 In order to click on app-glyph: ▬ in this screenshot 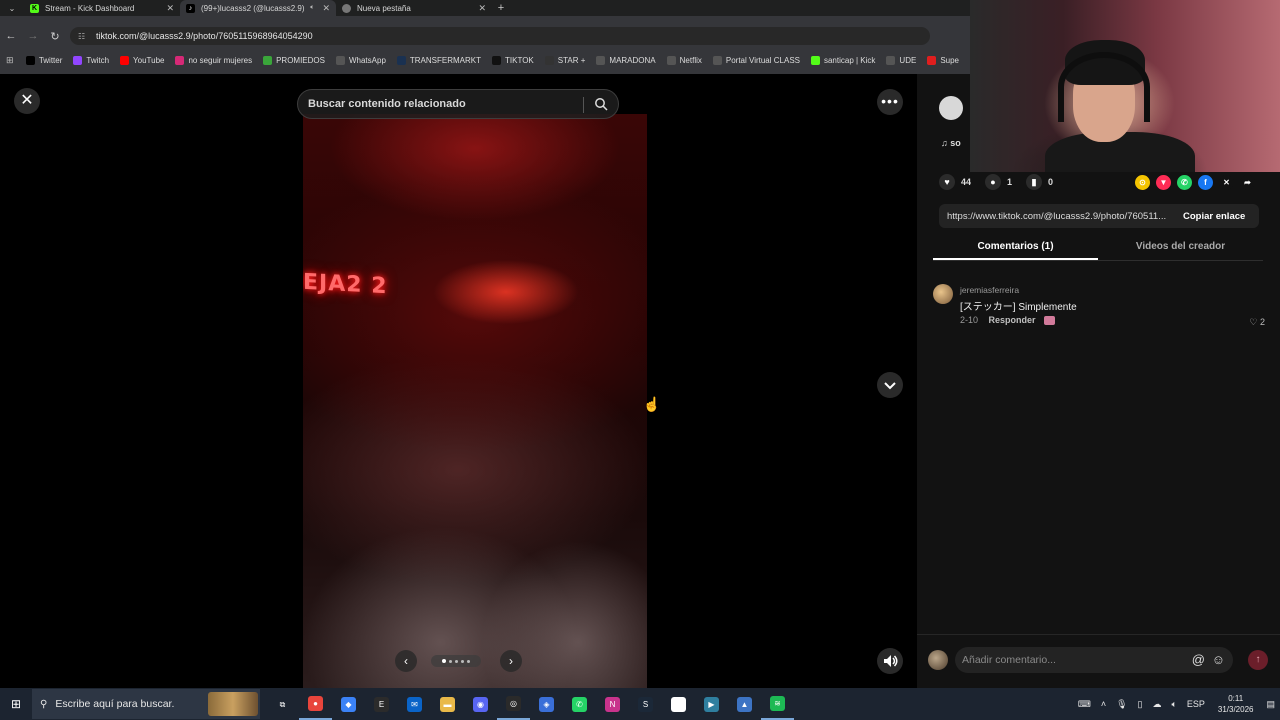, I will do `click(447, 704)`.